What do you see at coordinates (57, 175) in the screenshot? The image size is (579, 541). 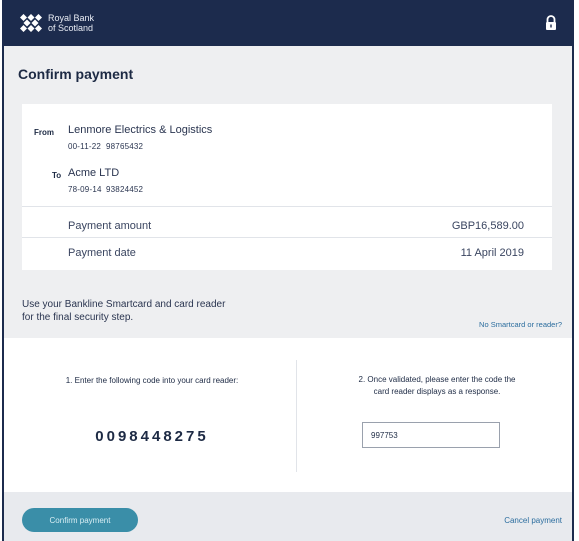 I see `to-label: To` at bounding box center [57, 175].